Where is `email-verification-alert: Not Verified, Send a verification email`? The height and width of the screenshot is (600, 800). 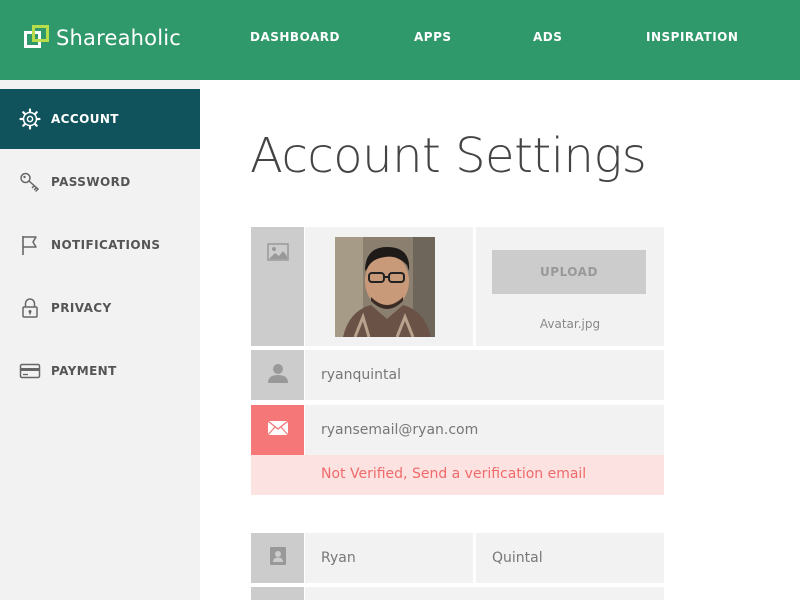 email-verification-alert: Not Verified, Send a verification email is located at coordinates (457, 475).